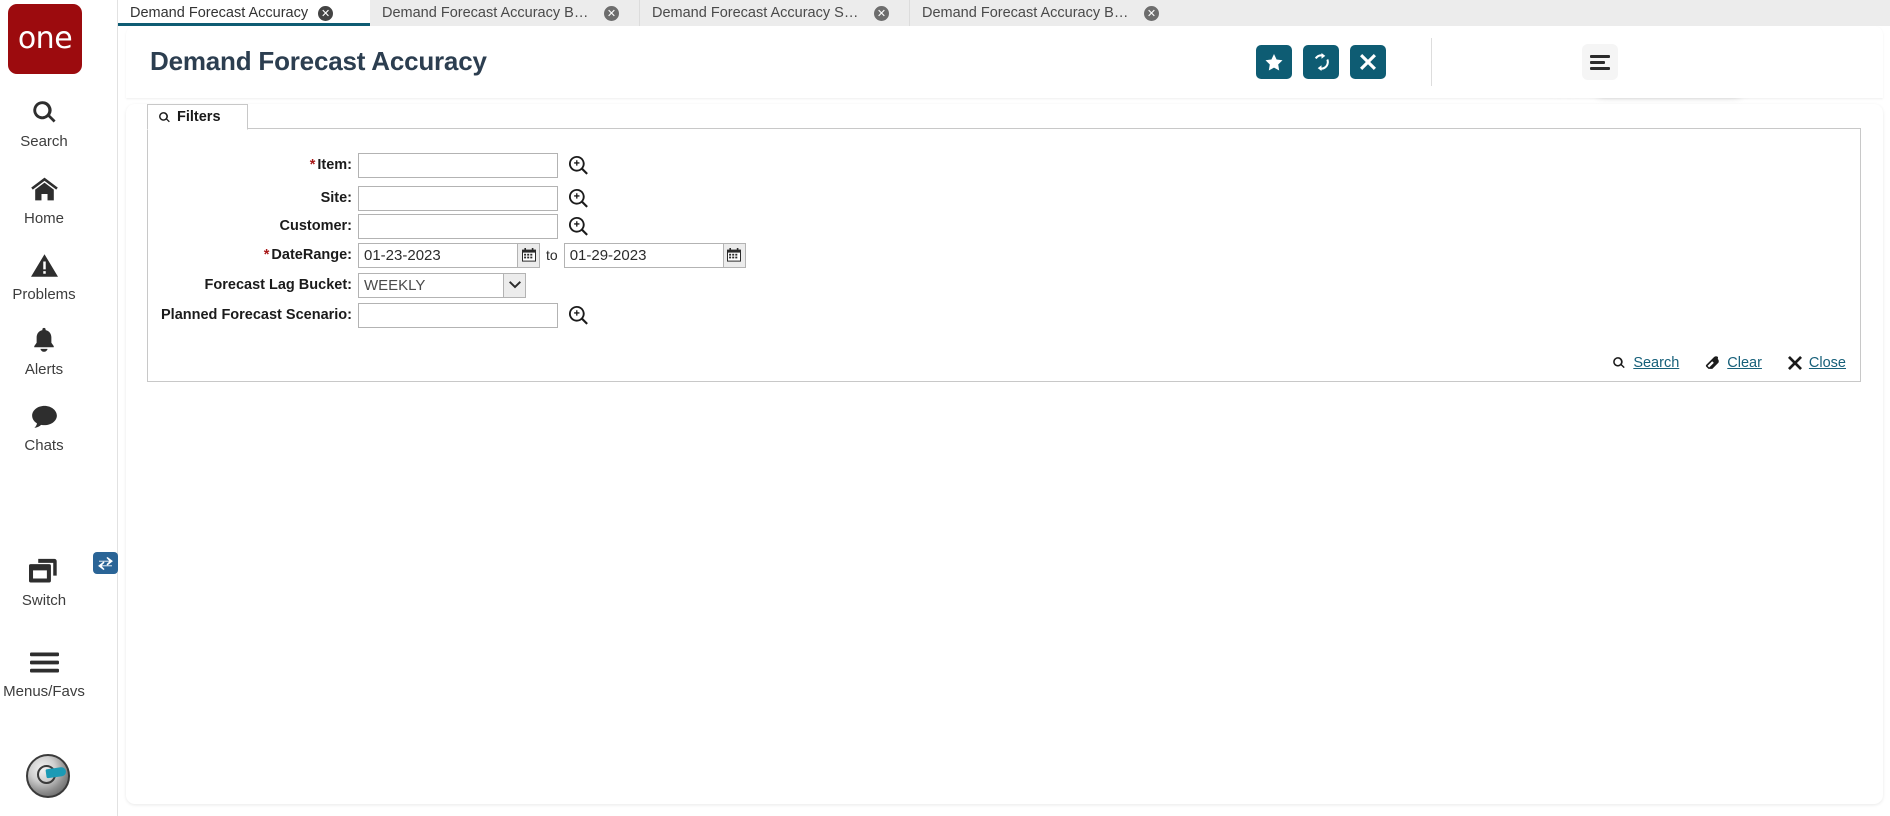 This screenshot has height=816, width=1890. Describe the element at coordinates (552, 255) in the screenshot. I see `date-range-separator: to` at that location.